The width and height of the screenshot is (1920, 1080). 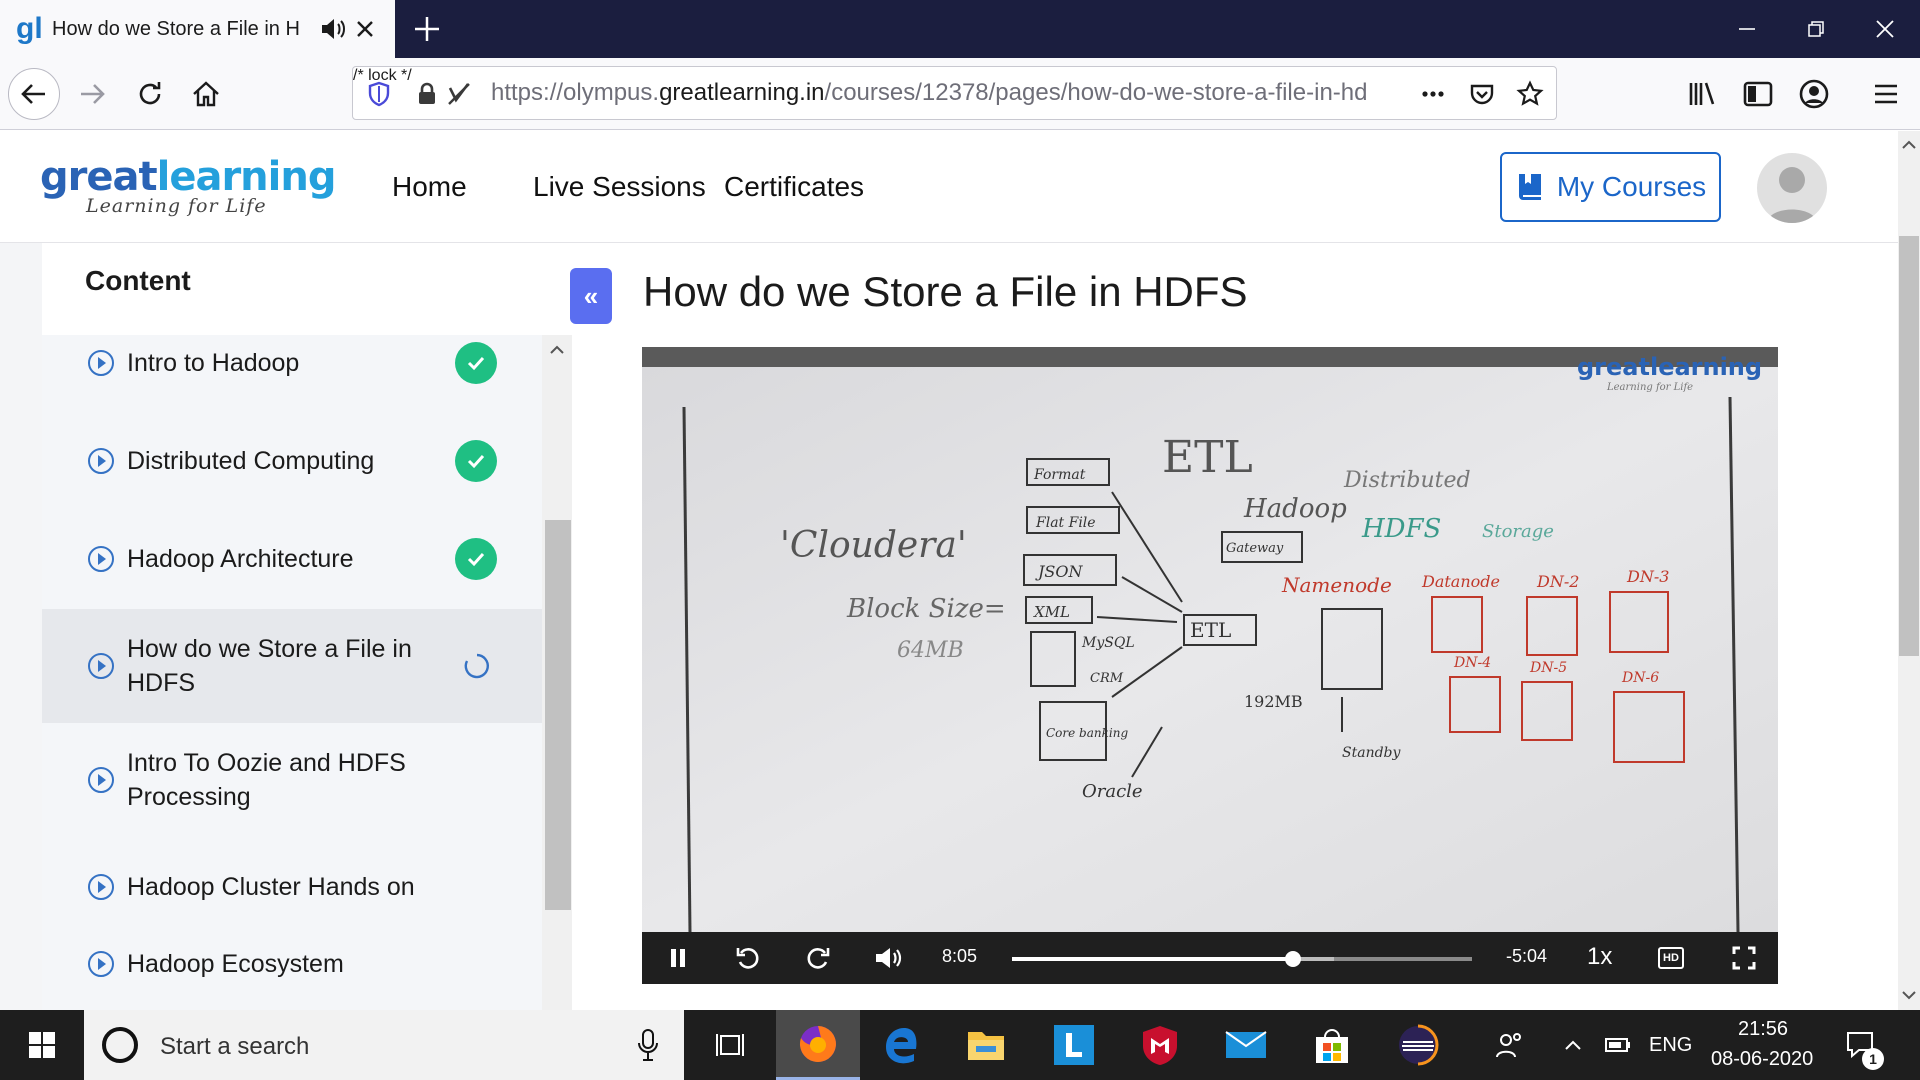 What do you see at coordinates (1529, 187) in the screenshot?
I see `book-icon` at bounding box center [1529, 187].